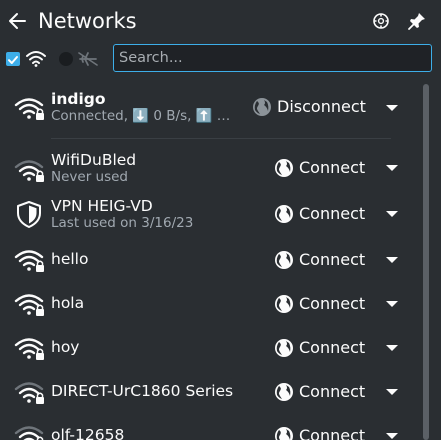 This screenshot has width=441, height=440. I want to click on header: Networks, so click(220, 21).